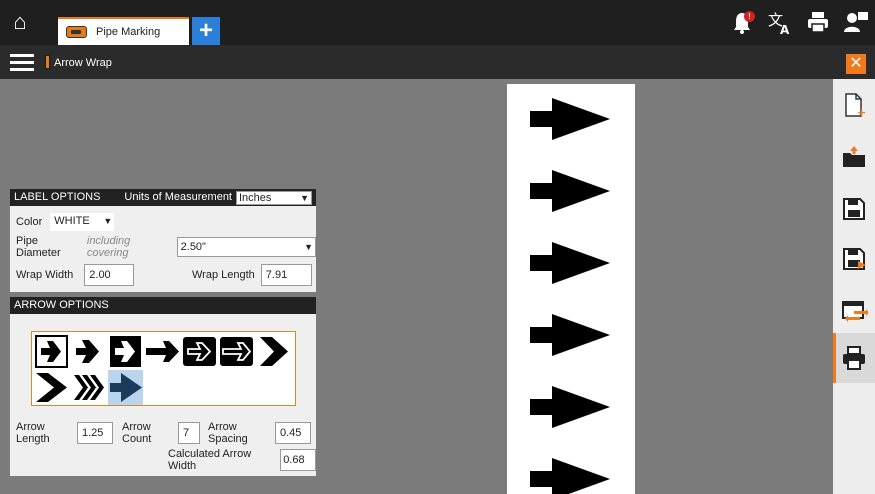  I want to click on arrow-count-label: Arrow Count, so click(137, 433).